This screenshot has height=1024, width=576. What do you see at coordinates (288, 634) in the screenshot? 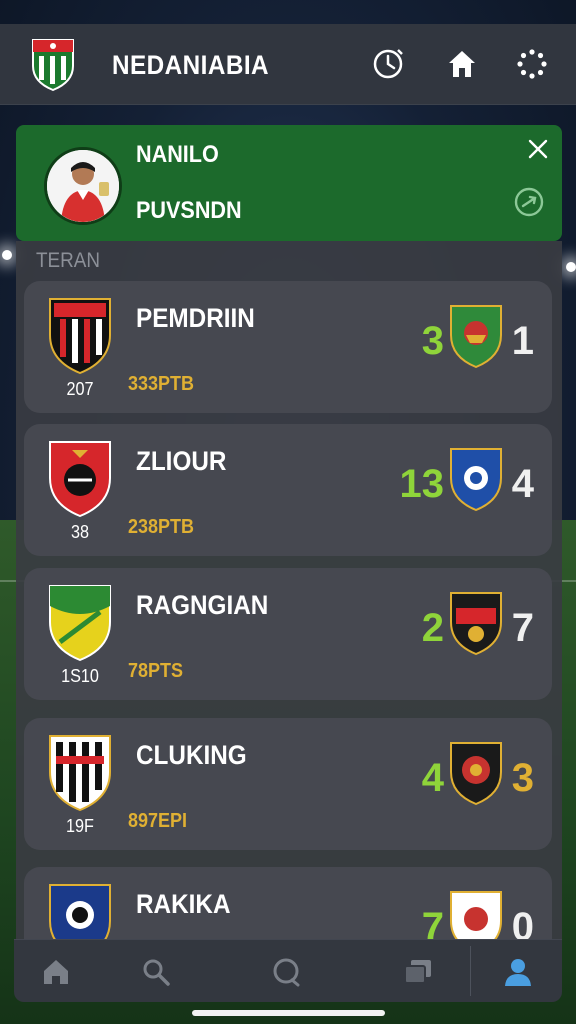
I see `match-card: RAGNGIAN 1S10 78PTS 2 7` at bounding box center [288, 634].